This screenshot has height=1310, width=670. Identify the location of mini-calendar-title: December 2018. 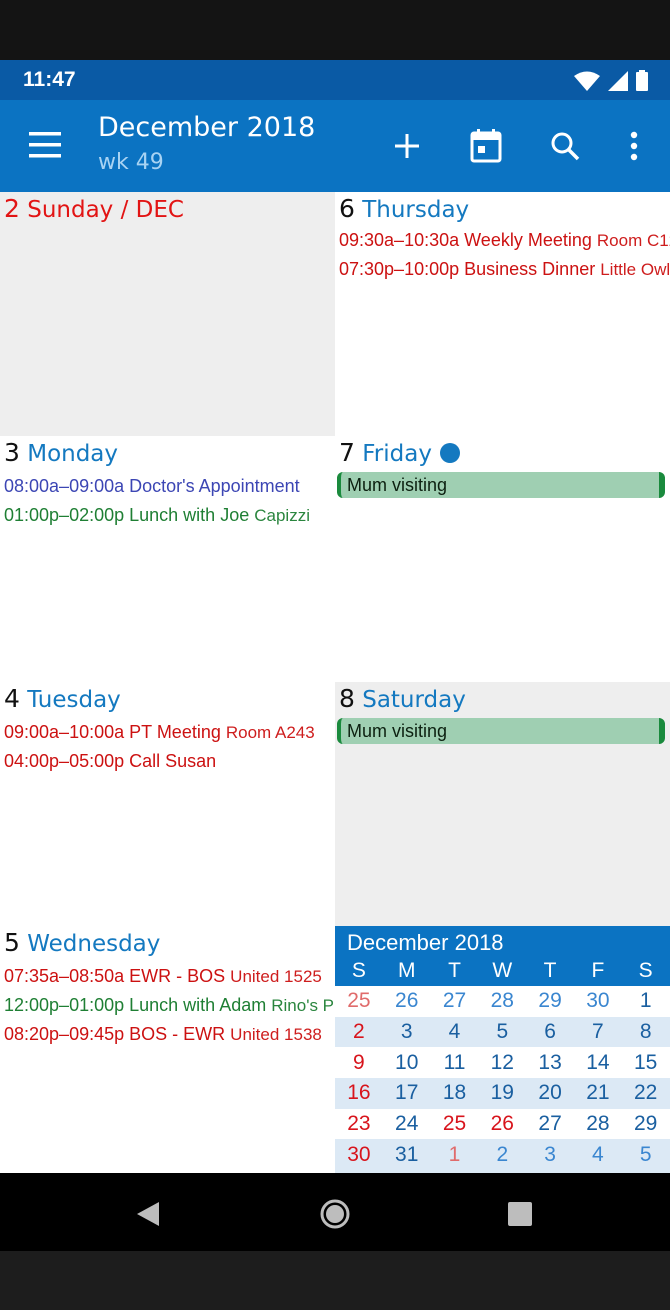
(425, 943).